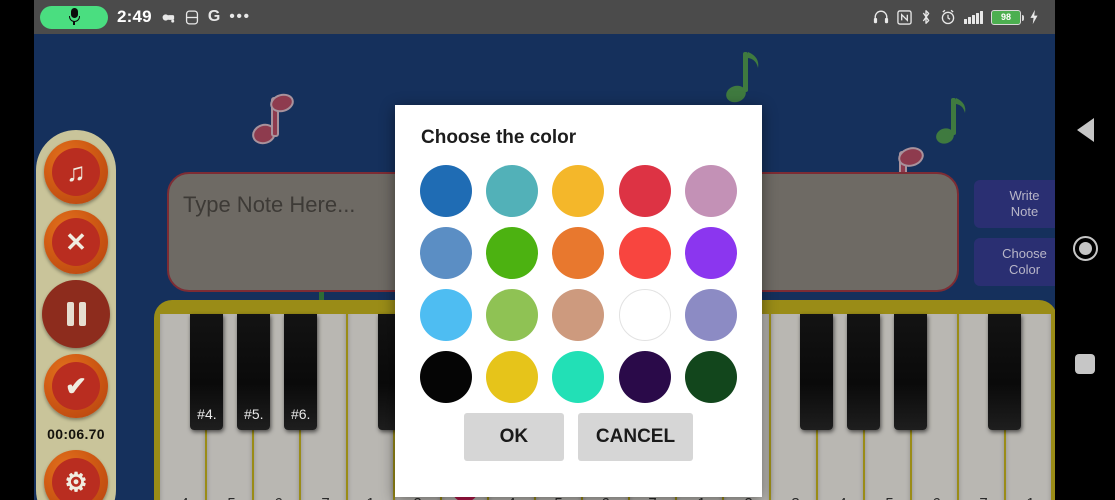 This screenshot has height=500, width=1115. Describe the element at coordinates (370, 497) in the screenshot. I see `white-key-label: 1` at that location.